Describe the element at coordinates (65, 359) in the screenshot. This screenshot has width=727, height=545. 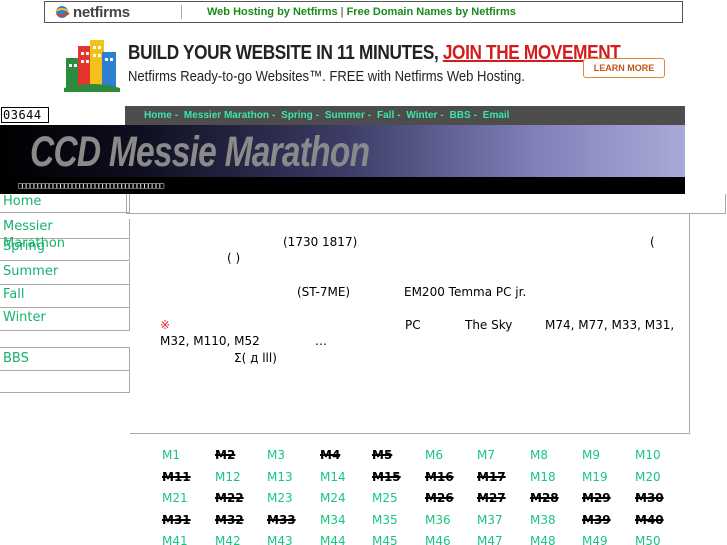
I see `sidebar-item-bbs: BBS` at that location.